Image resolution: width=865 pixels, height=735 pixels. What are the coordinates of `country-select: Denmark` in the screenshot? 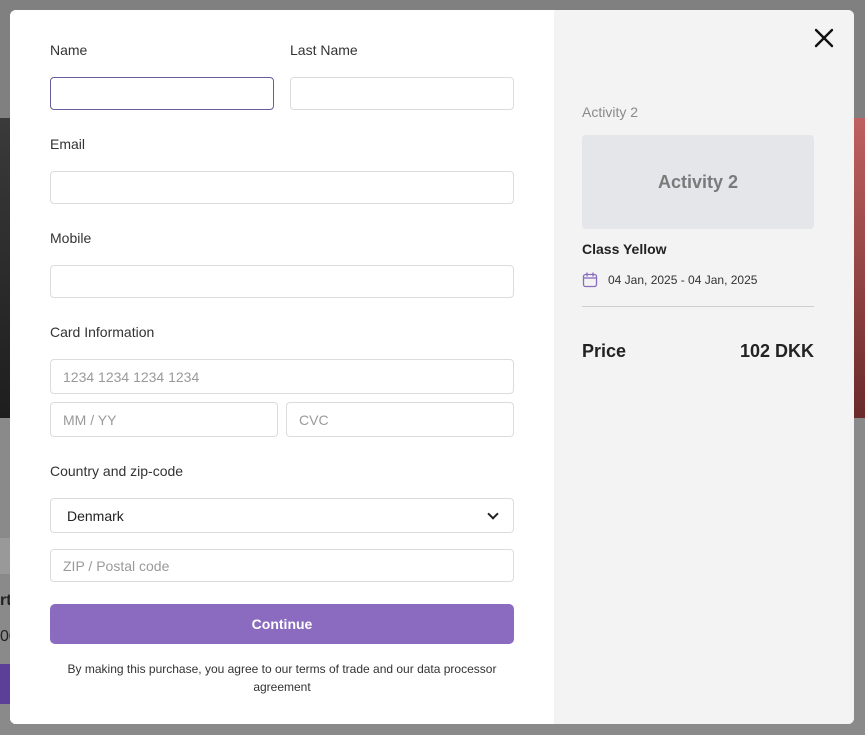 It's located at (282, 515).